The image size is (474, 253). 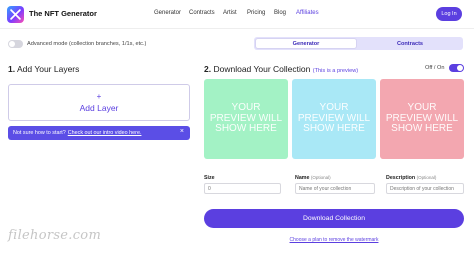 I want to click on nav-contracts: Contracts, so click(x=202, y=13).